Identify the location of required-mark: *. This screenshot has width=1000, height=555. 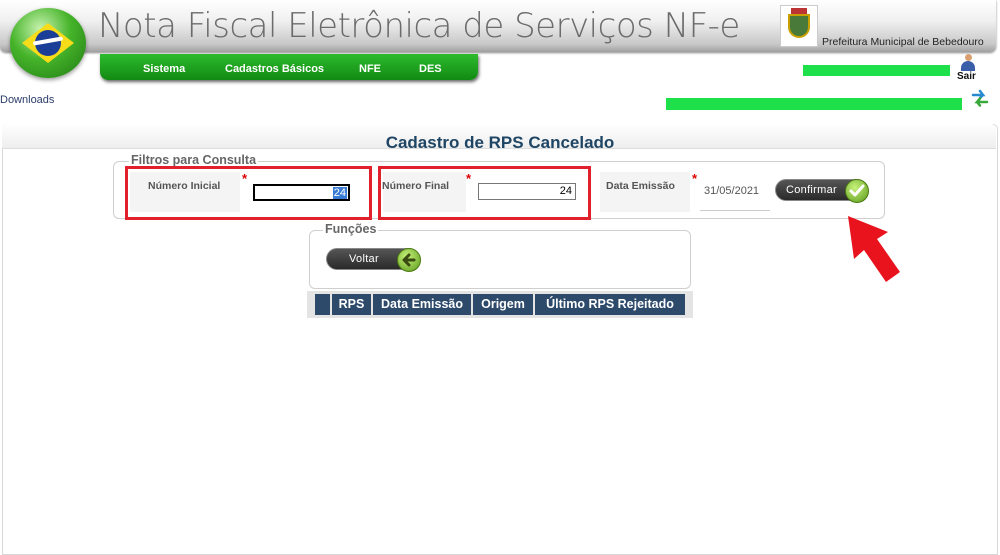
(695, 178).